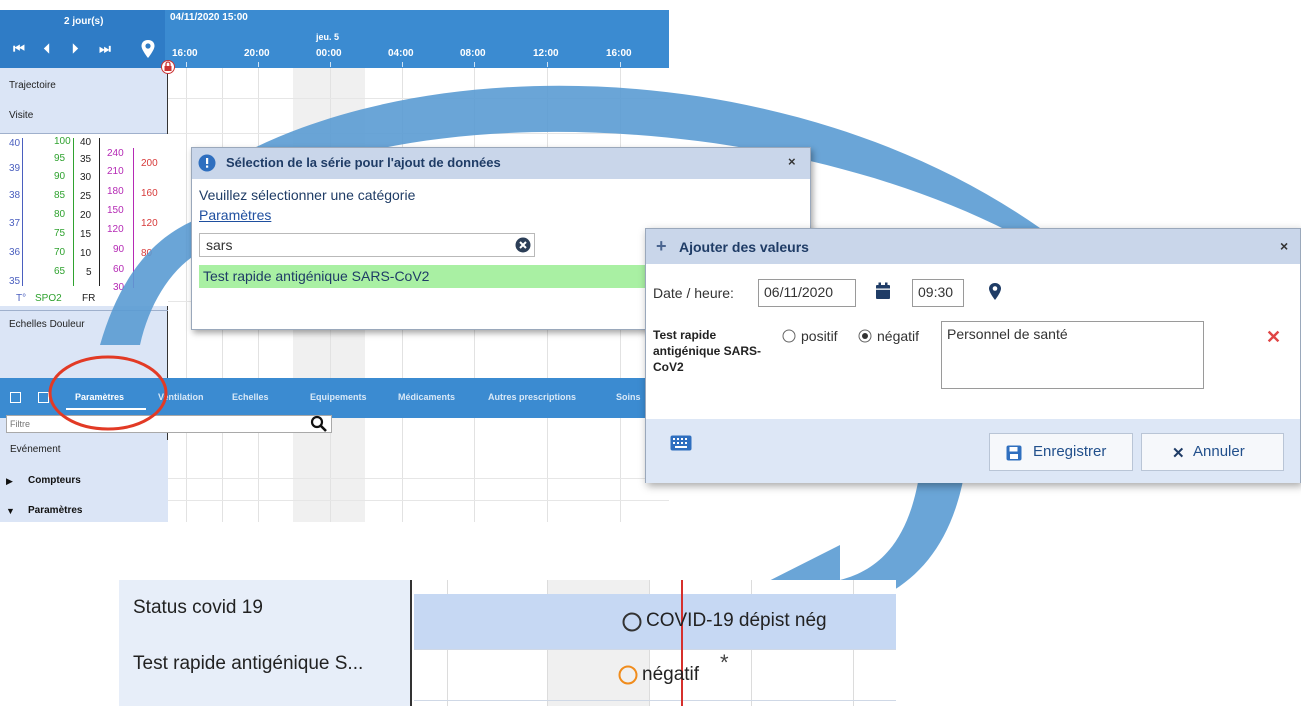 The width and height of the screenshot is (1301, 706). What do you see at coordinates (1273, 337) in the screenshot?
I see `delete-icon: ✕` at bounding box center [1273, 337].